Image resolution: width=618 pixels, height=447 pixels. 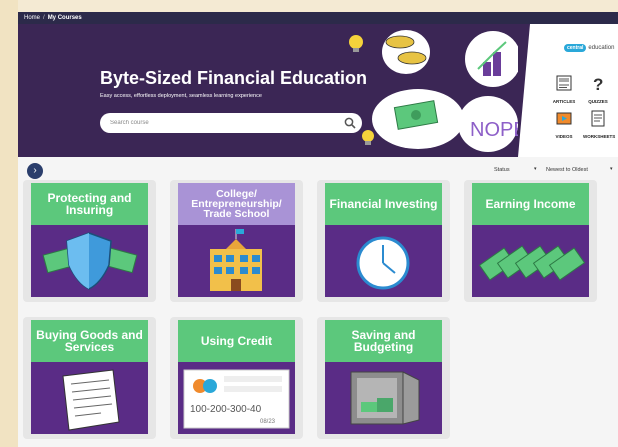 I want to click on search-bar, so click(x=231, y=123).